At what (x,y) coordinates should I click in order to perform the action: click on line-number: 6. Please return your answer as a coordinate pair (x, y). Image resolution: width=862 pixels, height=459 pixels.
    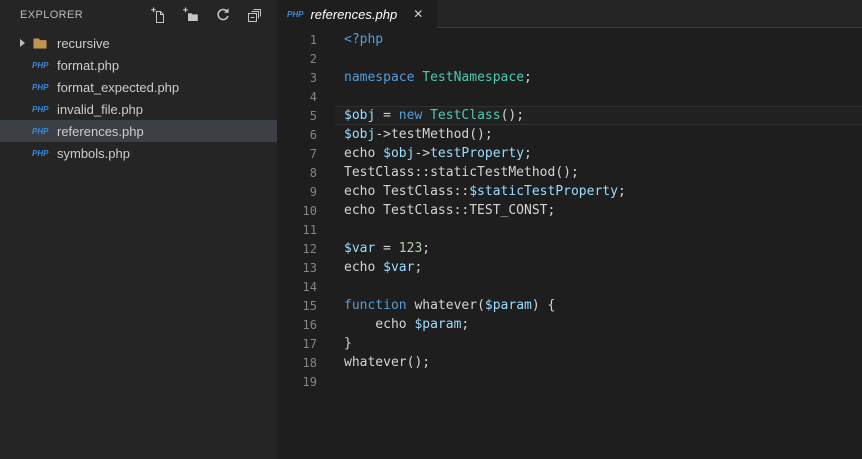
    Looking at the image, I should click on (313, 134).